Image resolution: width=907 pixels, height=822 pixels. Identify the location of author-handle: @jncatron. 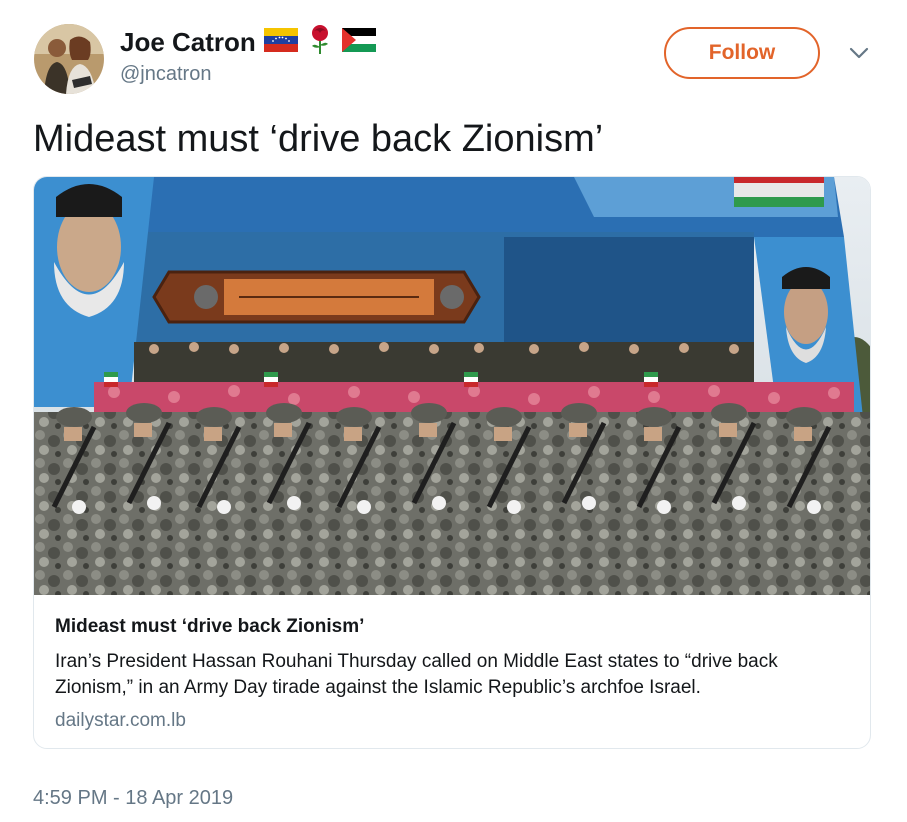
(165, 74).